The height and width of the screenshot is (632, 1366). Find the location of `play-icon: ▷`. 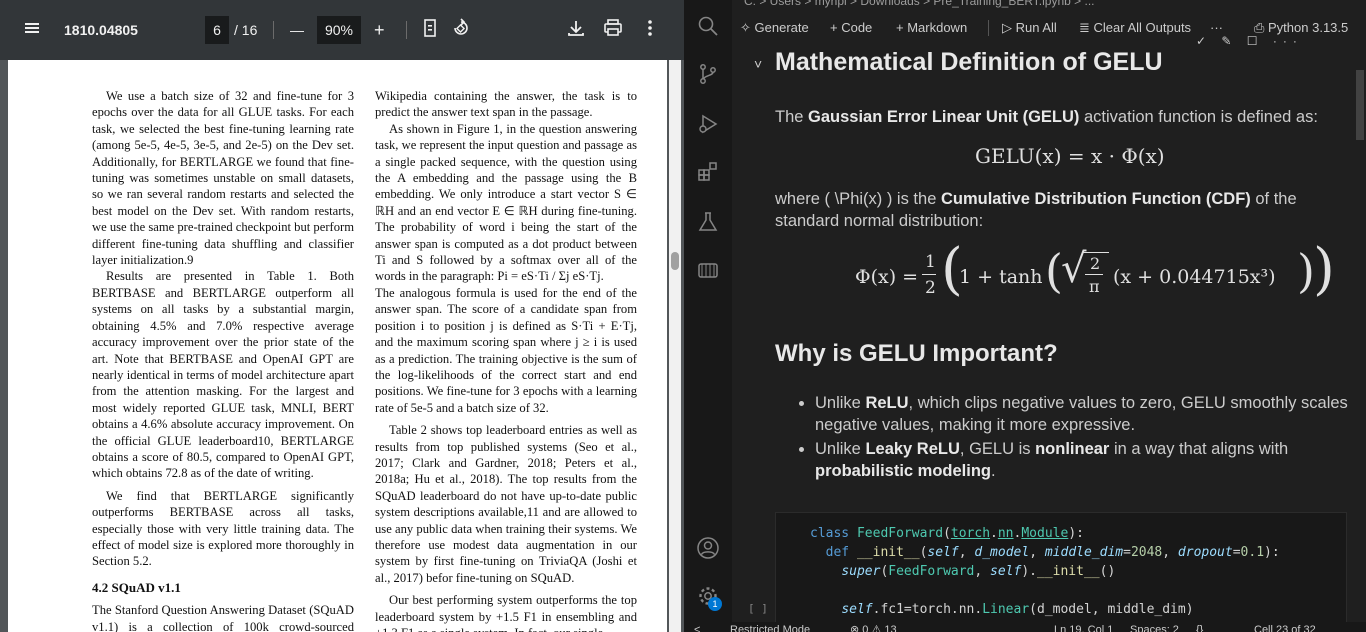

play-icon: ▷ is located at coordinates (1009, 27).